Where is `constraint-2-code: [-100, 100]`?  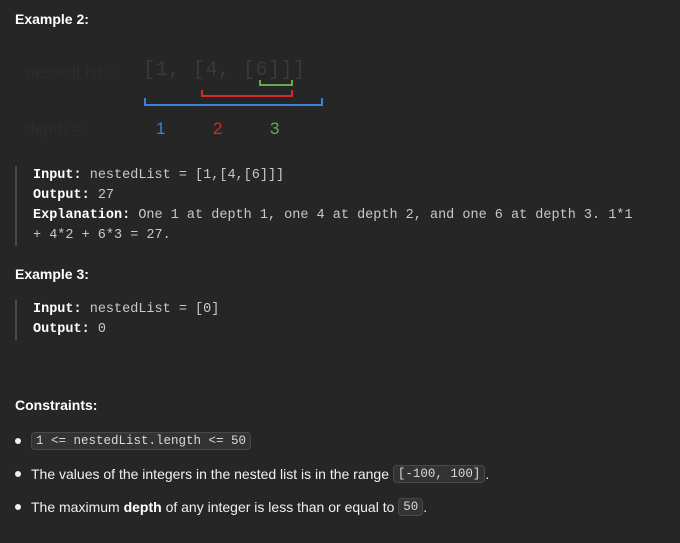 constraint-2-code: [-100, 100] is located at coordinates (439, 474).